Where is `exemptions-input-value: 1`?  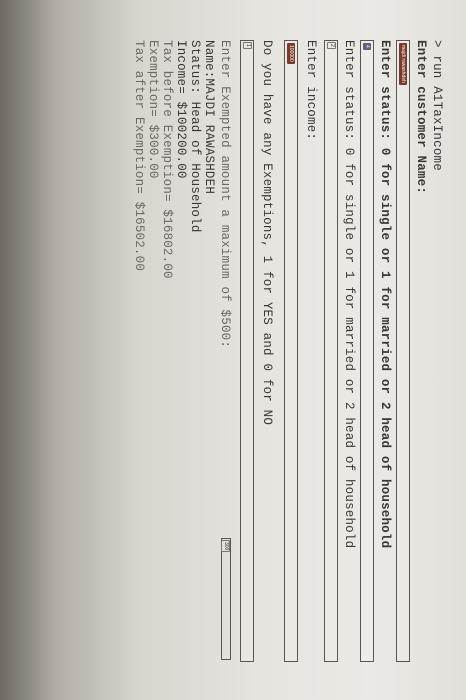 exemptions-input-value: 1 is located at coordinates (247, 45).